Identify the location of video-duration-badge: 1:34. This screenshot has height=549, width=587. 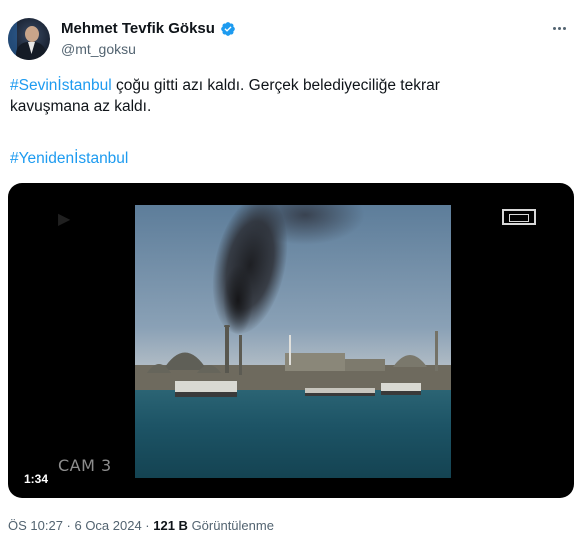
(36, 479).